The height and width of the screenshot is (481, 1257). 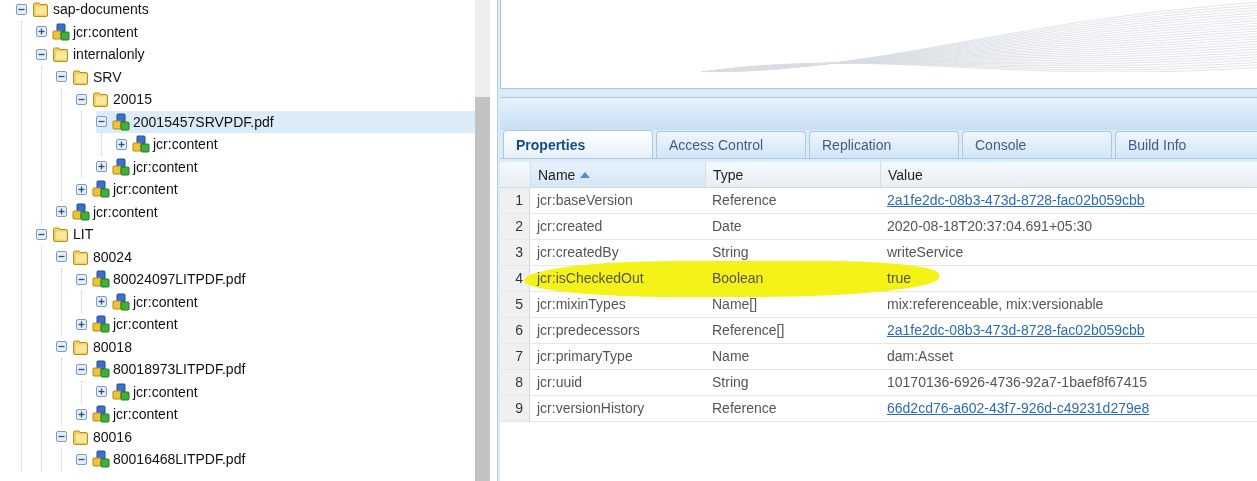 I want to click on tab: Properties, so click(x=578, y=144).